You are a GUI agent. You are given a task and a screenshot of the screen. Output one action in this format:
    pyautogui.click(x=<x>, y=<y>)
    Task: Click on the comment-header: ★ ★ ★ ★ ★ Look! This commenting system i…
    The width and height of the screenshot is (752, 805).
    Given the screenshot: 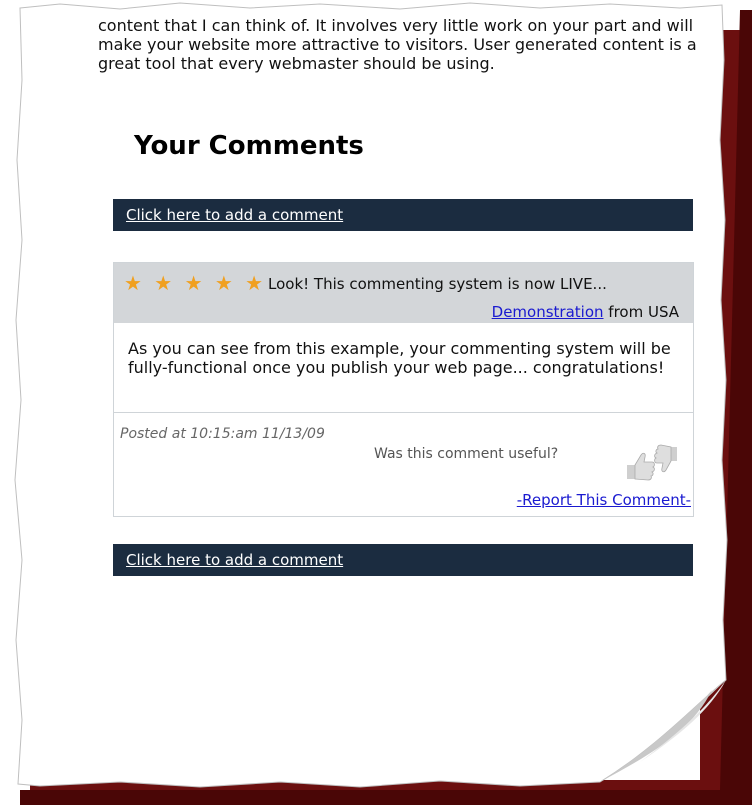 What is the action you would take?
    pyautogui.click(x=403, y=293)
    